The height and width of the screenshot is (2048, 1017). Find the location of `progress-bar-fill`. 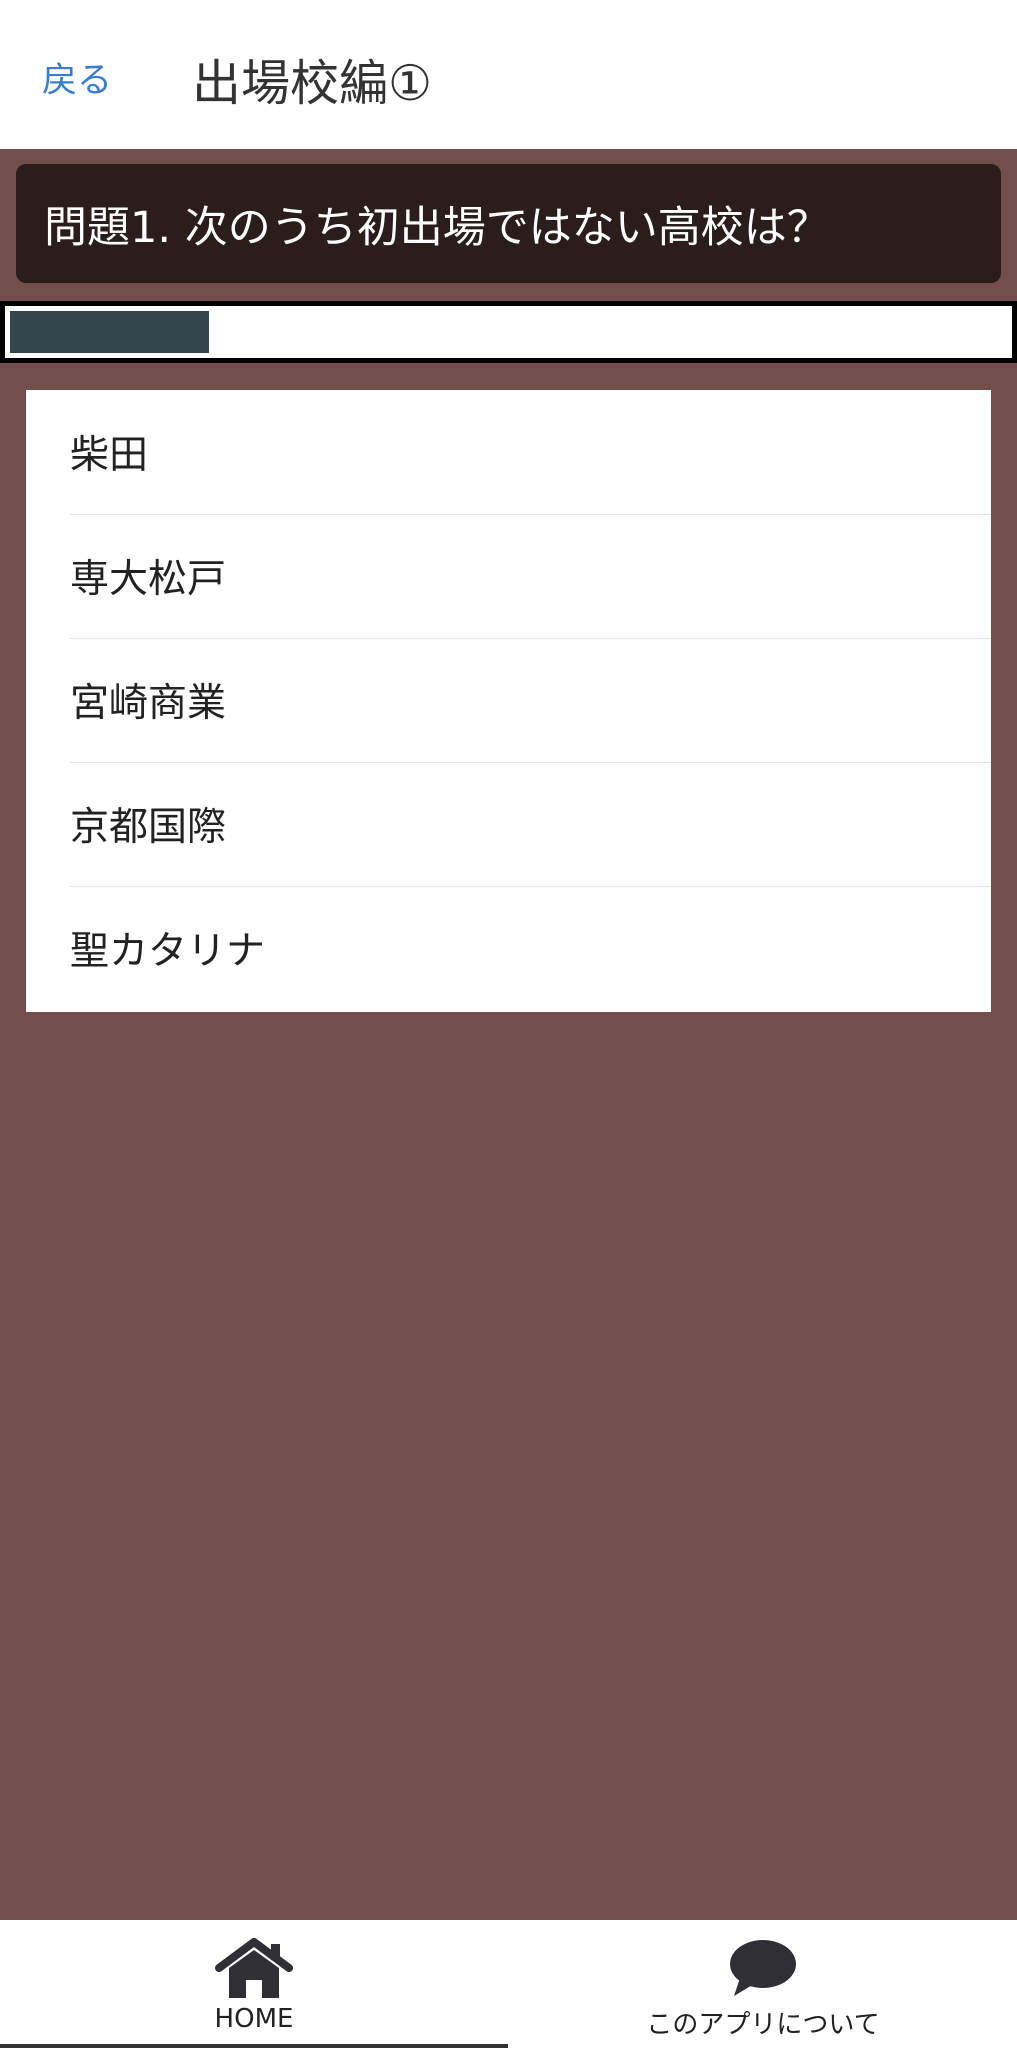

progress-bar-fill is located at coordinates (109, 332).